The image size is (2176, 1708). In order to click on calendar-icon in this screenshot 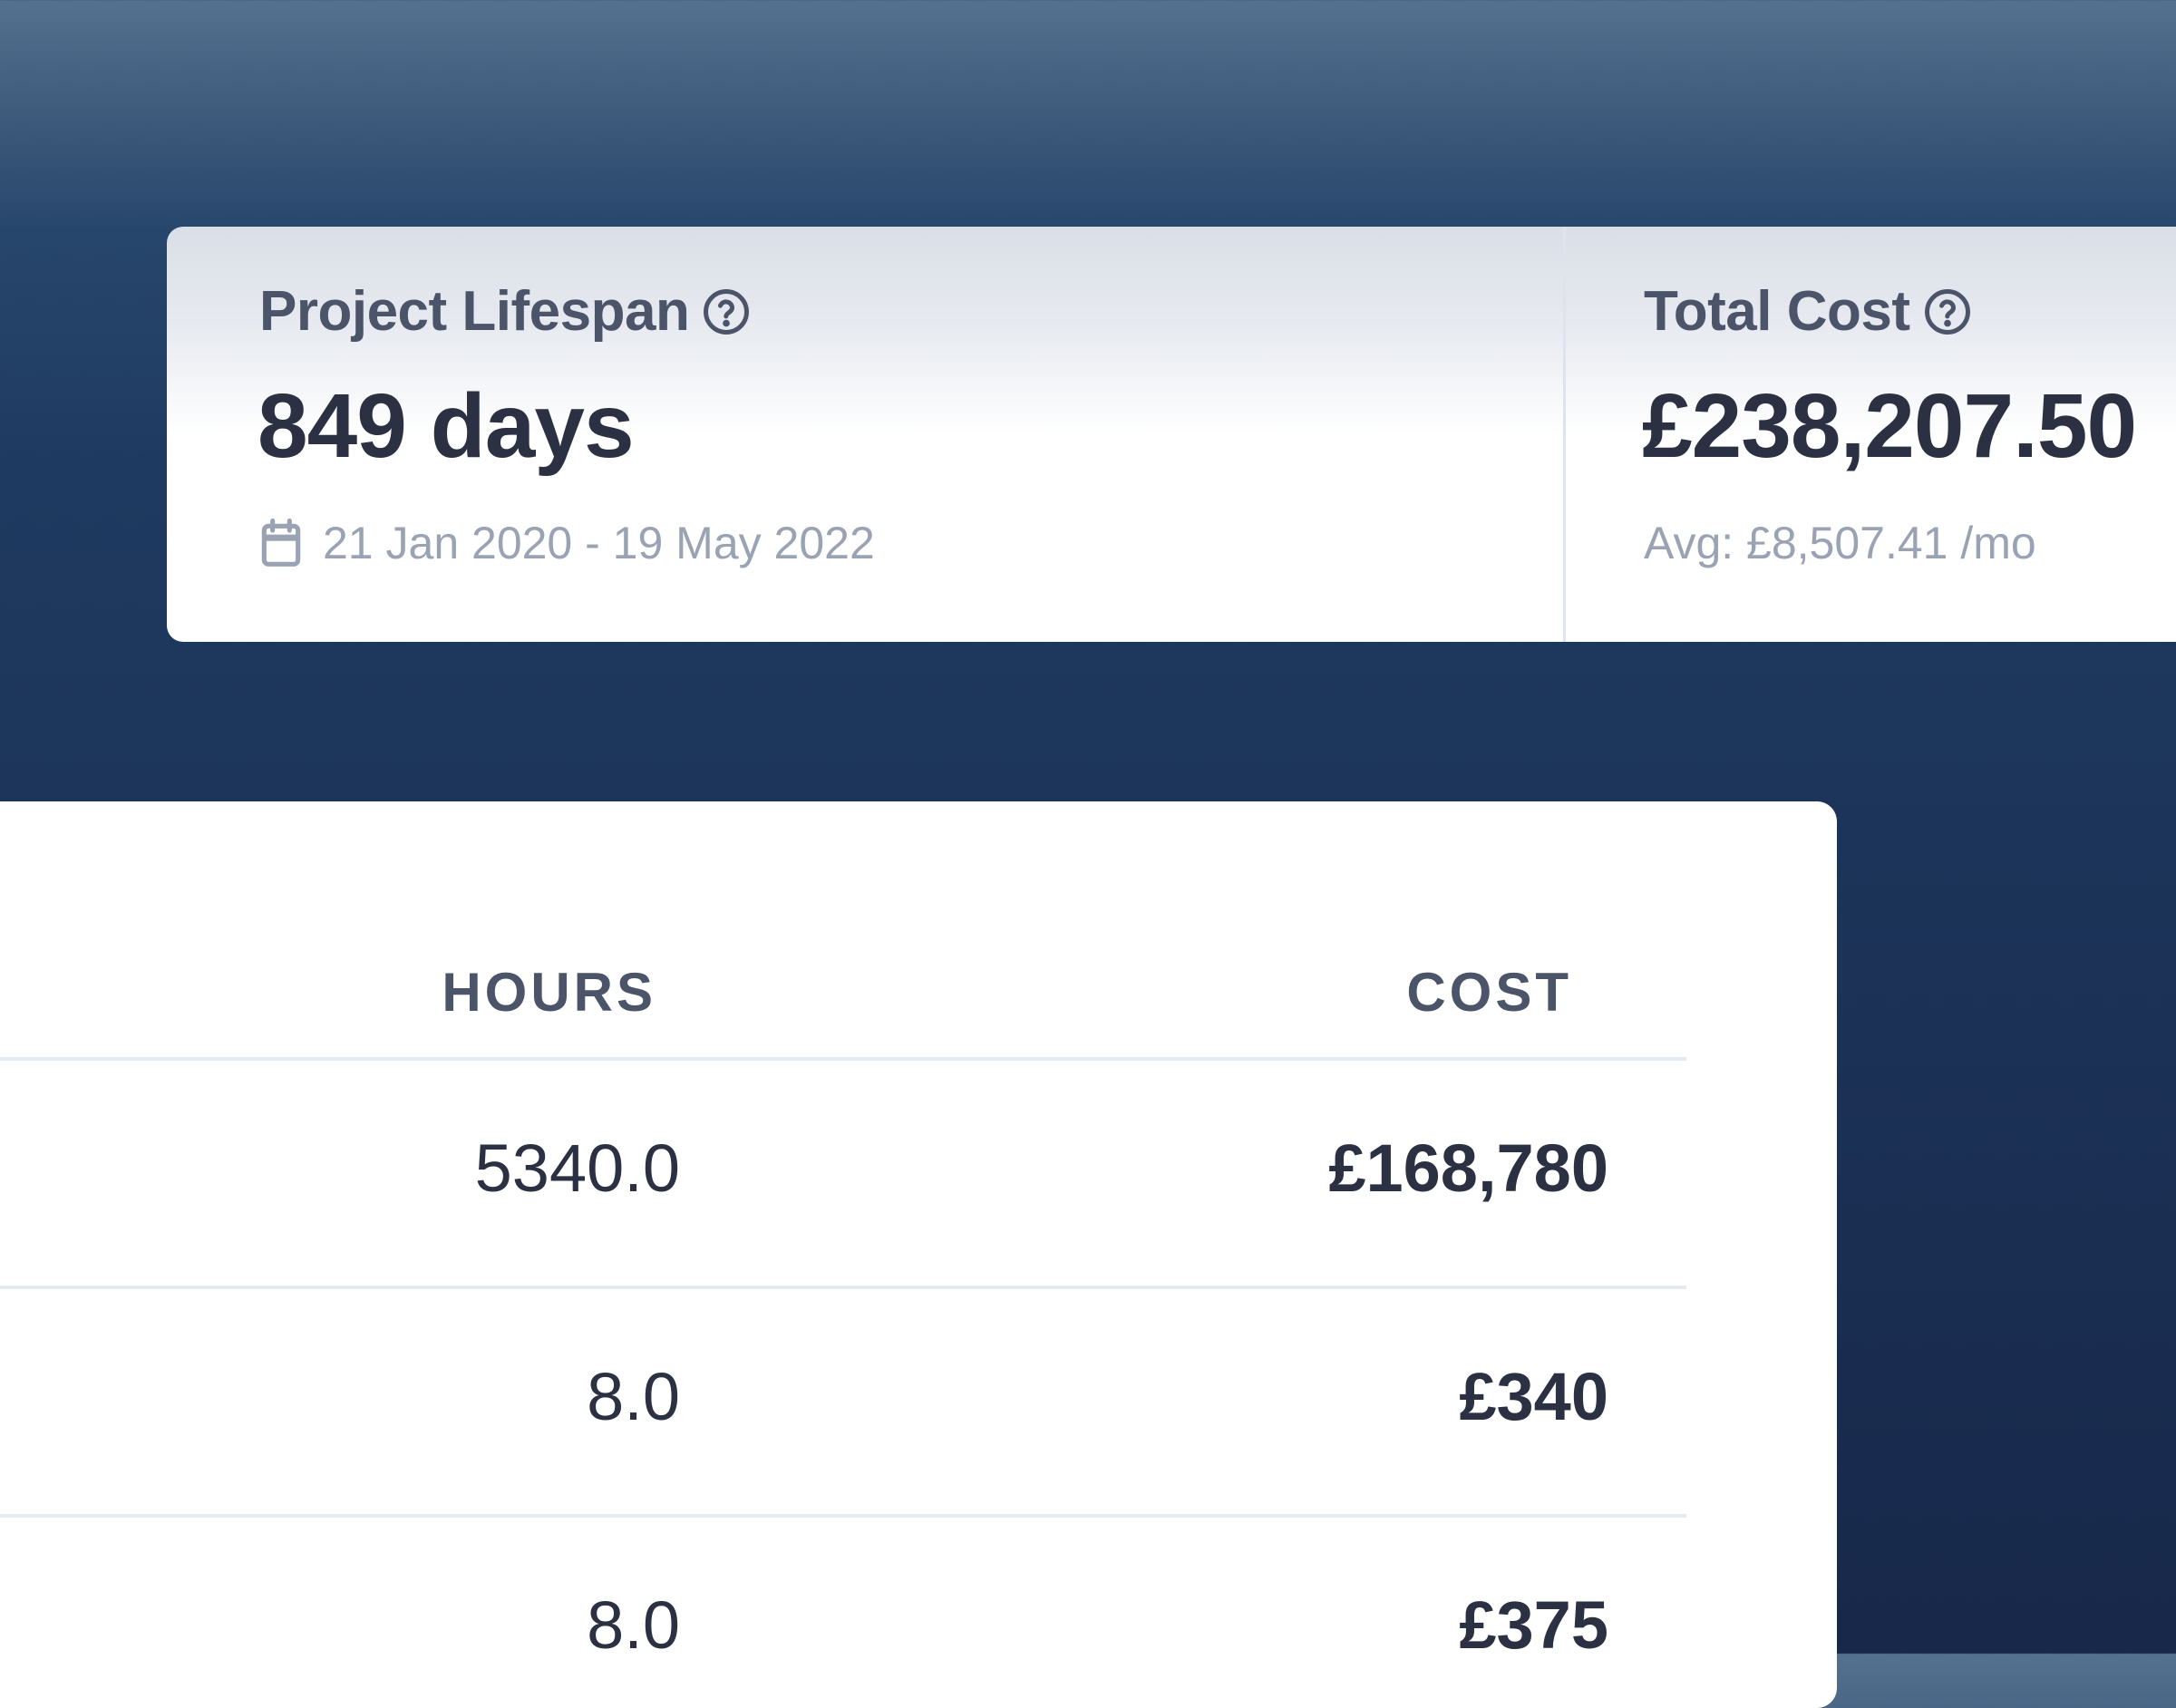, I will do `click(281, 543)`.